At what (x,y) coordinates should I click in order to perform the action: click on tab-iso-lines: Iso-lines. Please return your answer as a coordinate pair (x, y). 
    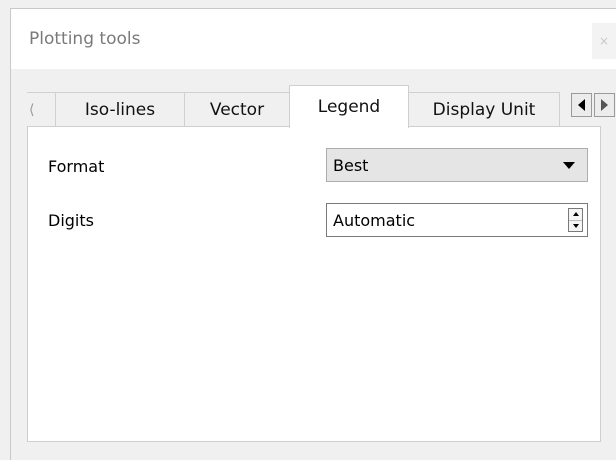
    Looking at the image, I should click on (120, 109).